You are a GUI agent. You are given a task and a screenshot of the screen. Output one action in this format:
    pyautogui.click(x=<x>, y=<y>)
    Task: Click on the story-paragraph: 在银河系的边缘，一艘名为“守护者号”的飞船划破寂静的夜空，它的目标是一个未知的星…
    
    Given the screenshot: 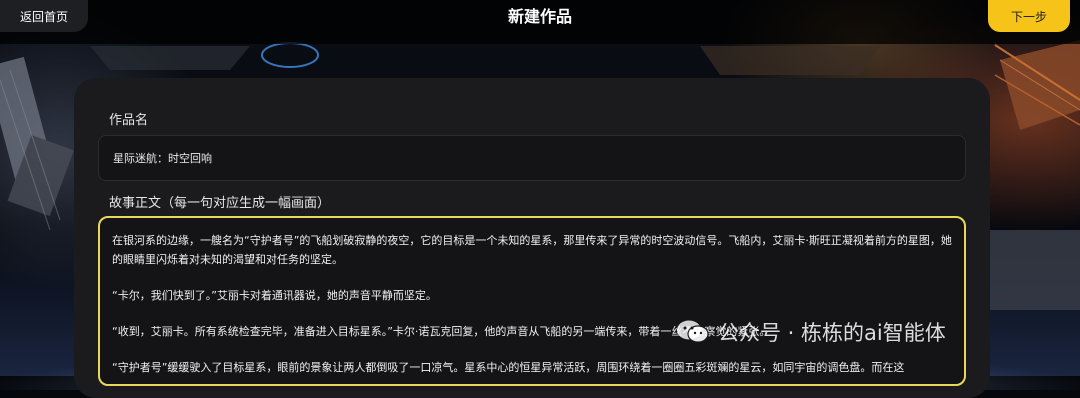 What is the action you would take?
    pyautogui.click(x=532, y=250)
    